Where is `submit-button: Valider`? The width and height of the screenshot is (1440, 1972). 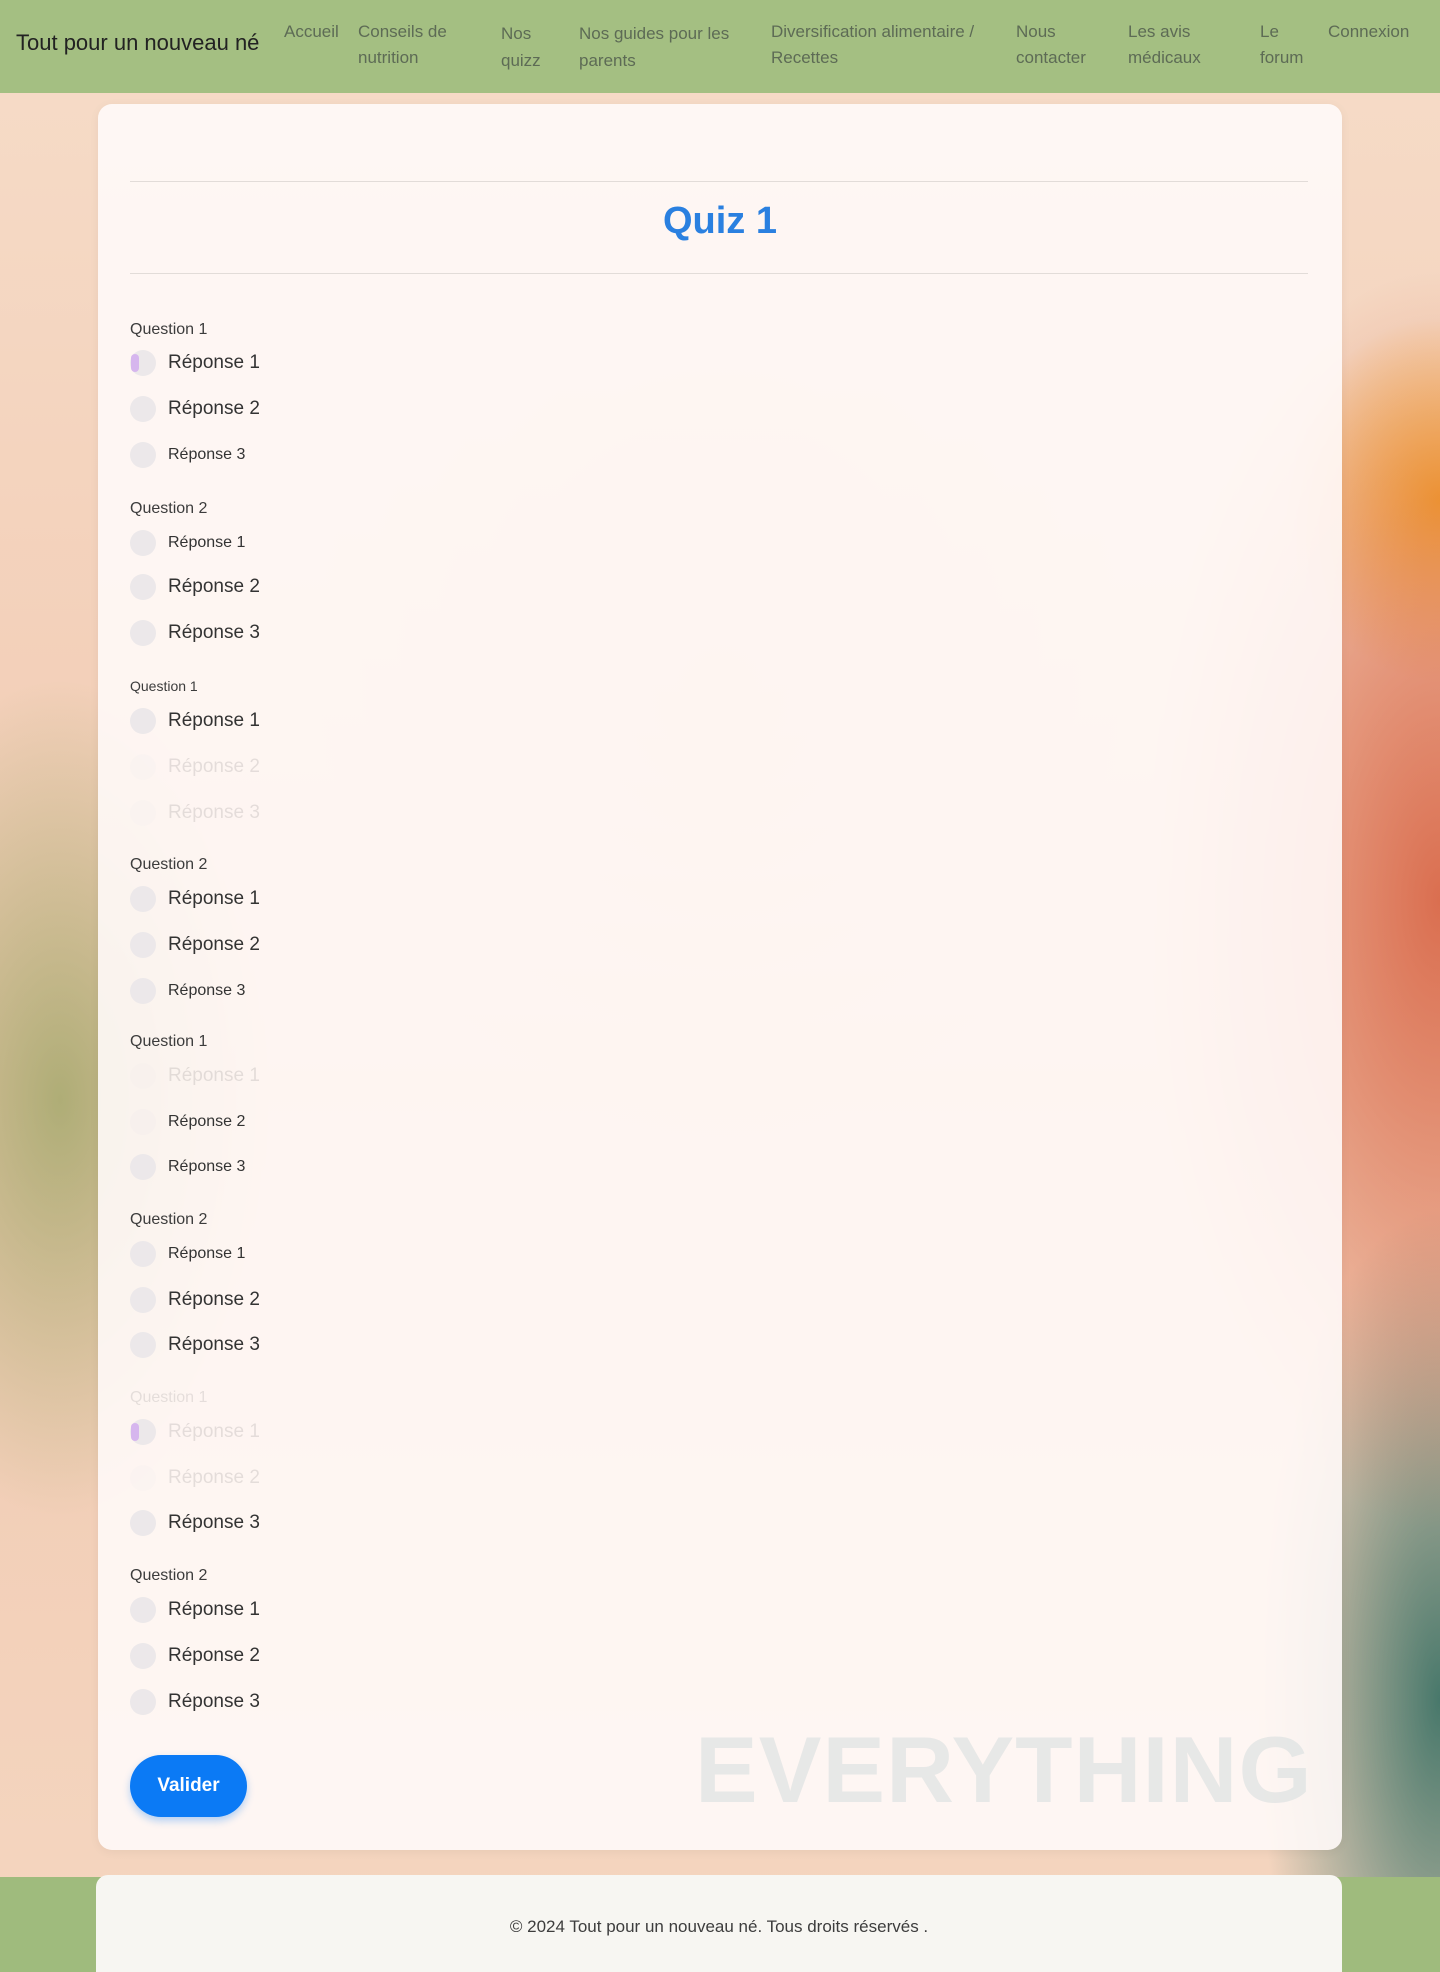
submit-button: Valider is located at coordinates (188, 1786).